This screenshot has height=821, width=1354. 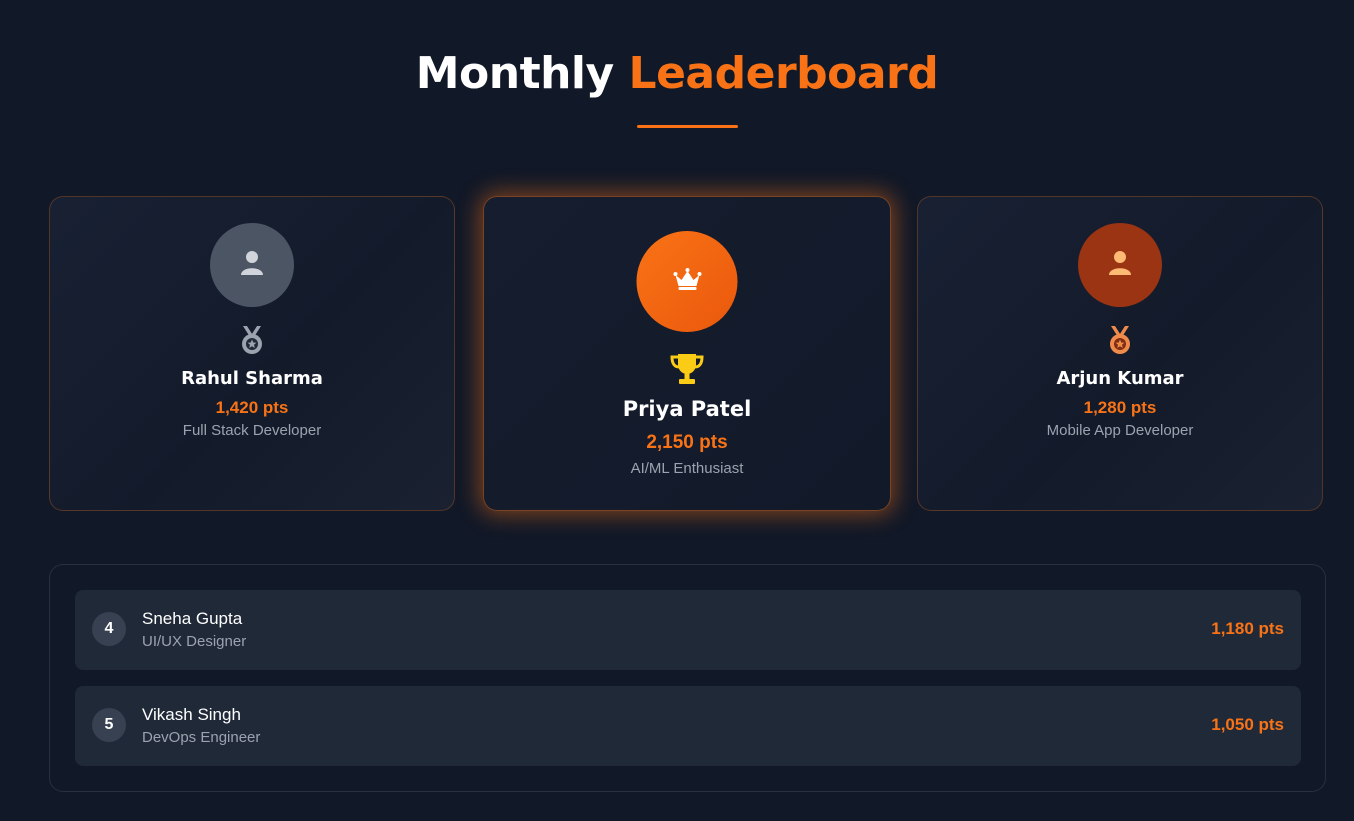 I want to click on podium-points: 1,420 pts, so click(x=252, y=407).